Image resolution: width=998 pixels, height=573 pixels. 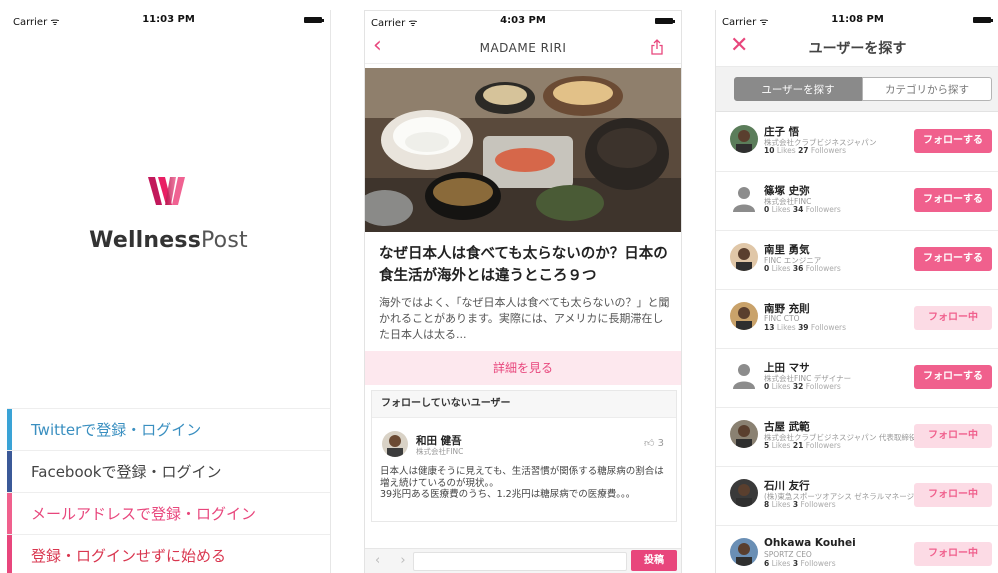 I want to click on article-title: なぜ日本人は食べても太らないのか？日本の食生活が海外とは違うところ９つ, so click(x=525, y=265).